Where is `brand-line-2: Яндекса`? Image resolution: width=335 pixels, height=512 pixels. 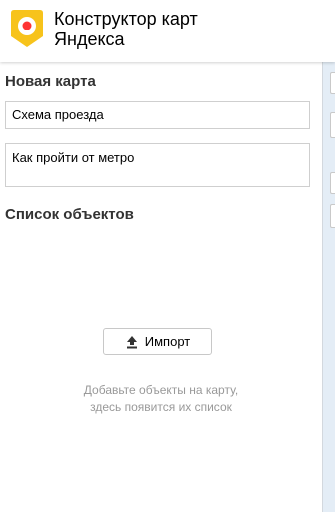
brand-line-2: Яндекса is located at coordinates (89, 39).